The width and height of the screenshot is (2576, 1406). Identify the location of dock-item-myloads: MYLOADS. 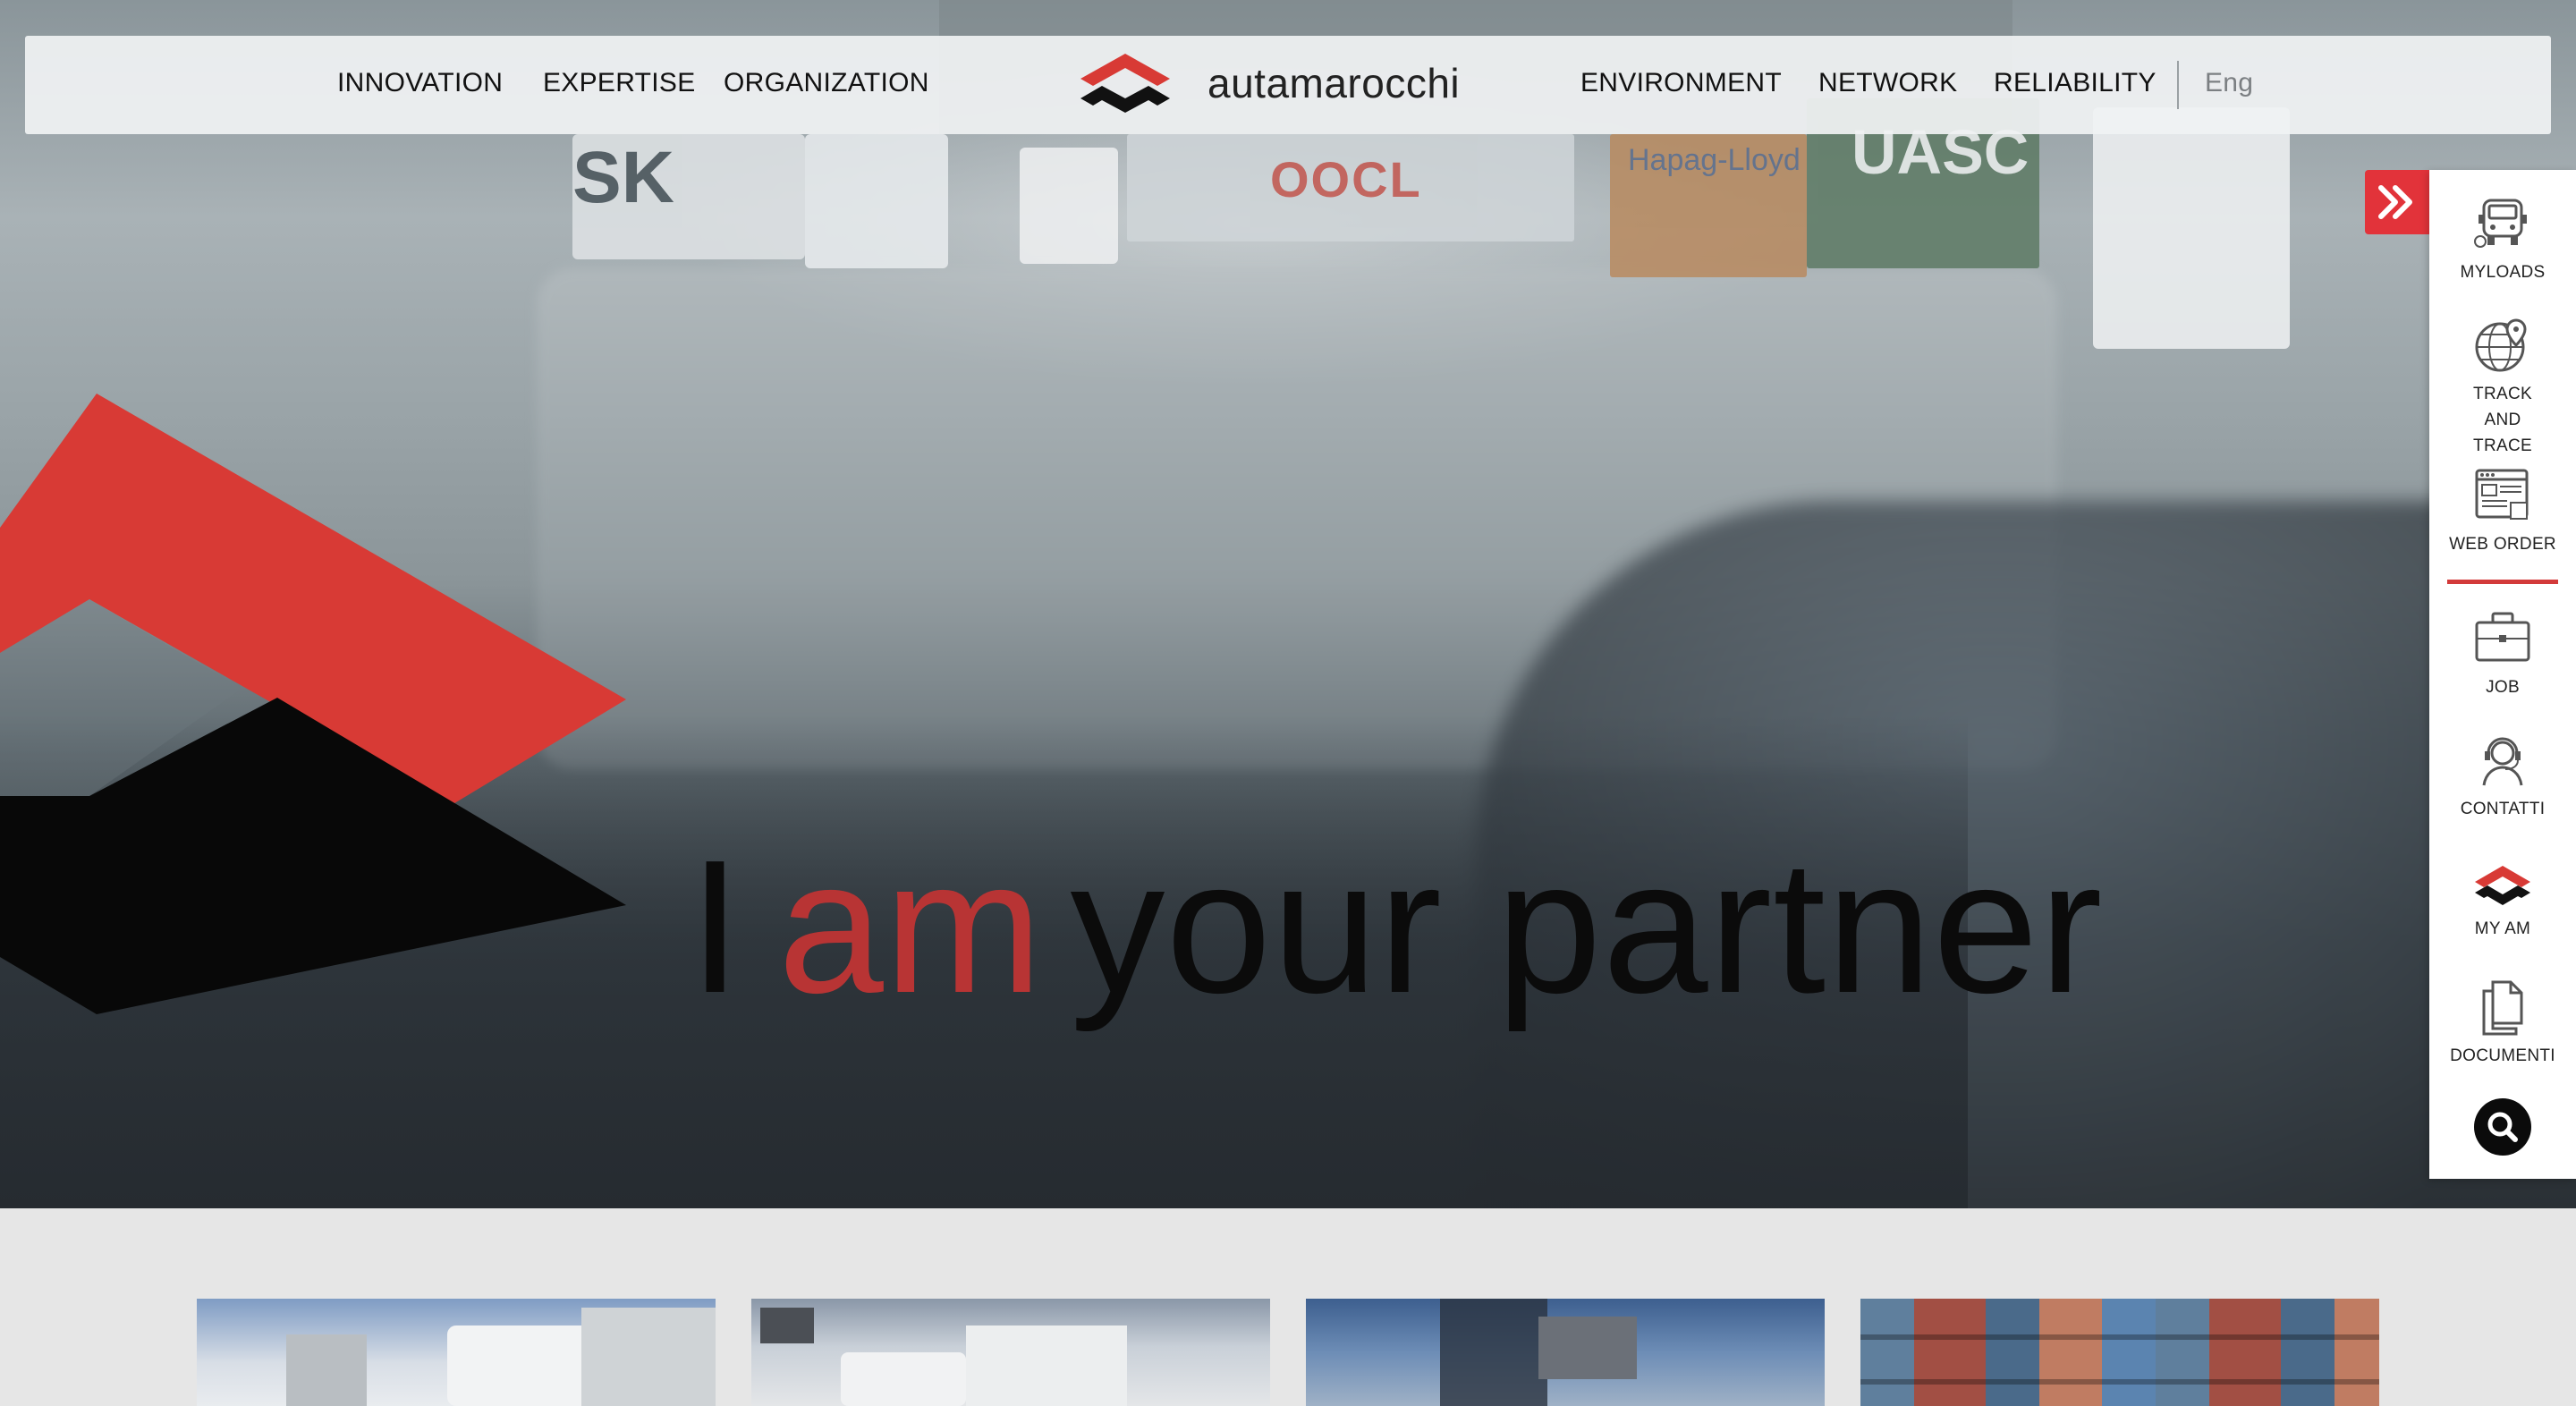
(2502, 240).